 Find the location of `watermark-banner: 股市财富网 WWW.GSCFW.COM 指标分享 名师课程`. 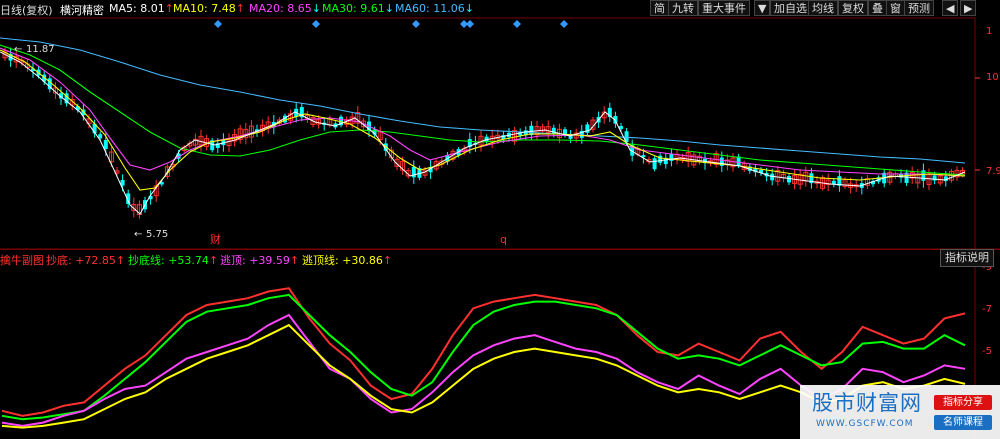

watermark-banner: 股市财富网 WWW.GSCFW.COM 指标分享 名师课程 is located at coordinates (900, 412).